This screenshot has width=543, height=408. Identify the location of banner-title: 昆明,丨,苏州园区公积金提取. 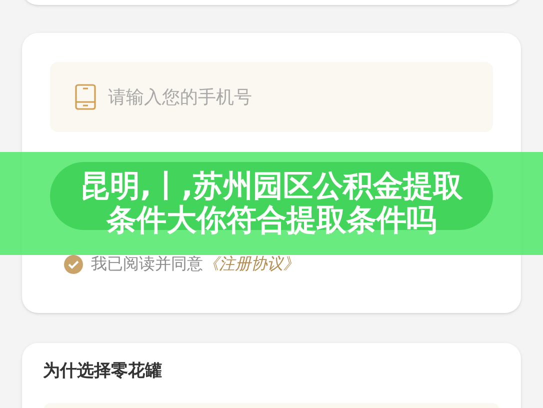
(271, 187).